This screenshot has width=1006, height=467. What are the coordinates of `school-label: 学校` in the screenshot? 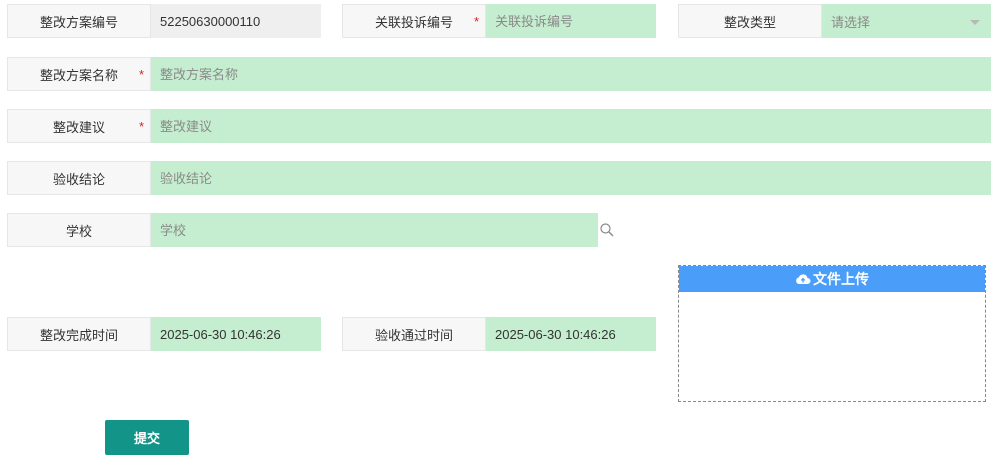 It's located at (79, 230).